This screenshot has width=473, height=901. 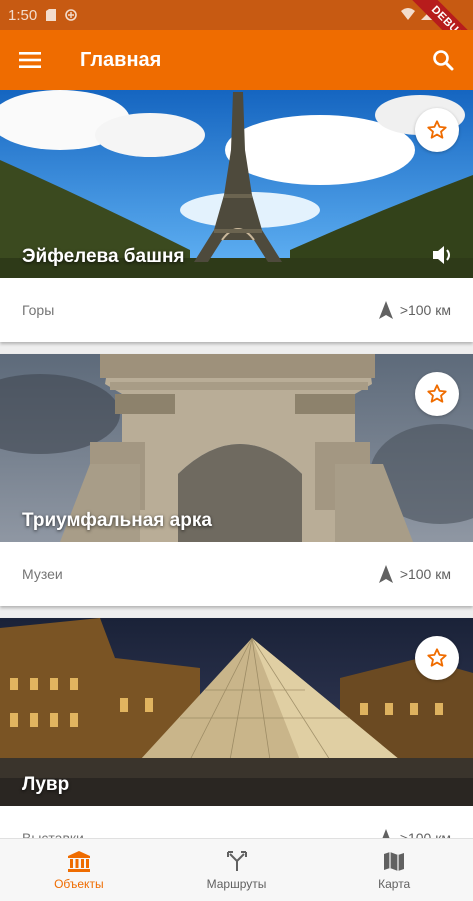 What do you see at coordinates (121, 59) in the screenshot?
I see `page-title: Главная` at bounding box center [121, 59].